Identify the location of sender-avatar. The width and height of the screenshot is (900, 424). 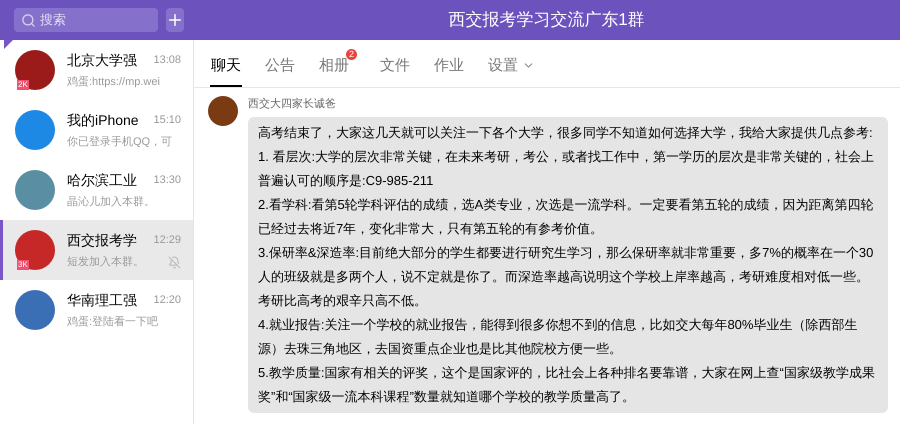
(223, 111).